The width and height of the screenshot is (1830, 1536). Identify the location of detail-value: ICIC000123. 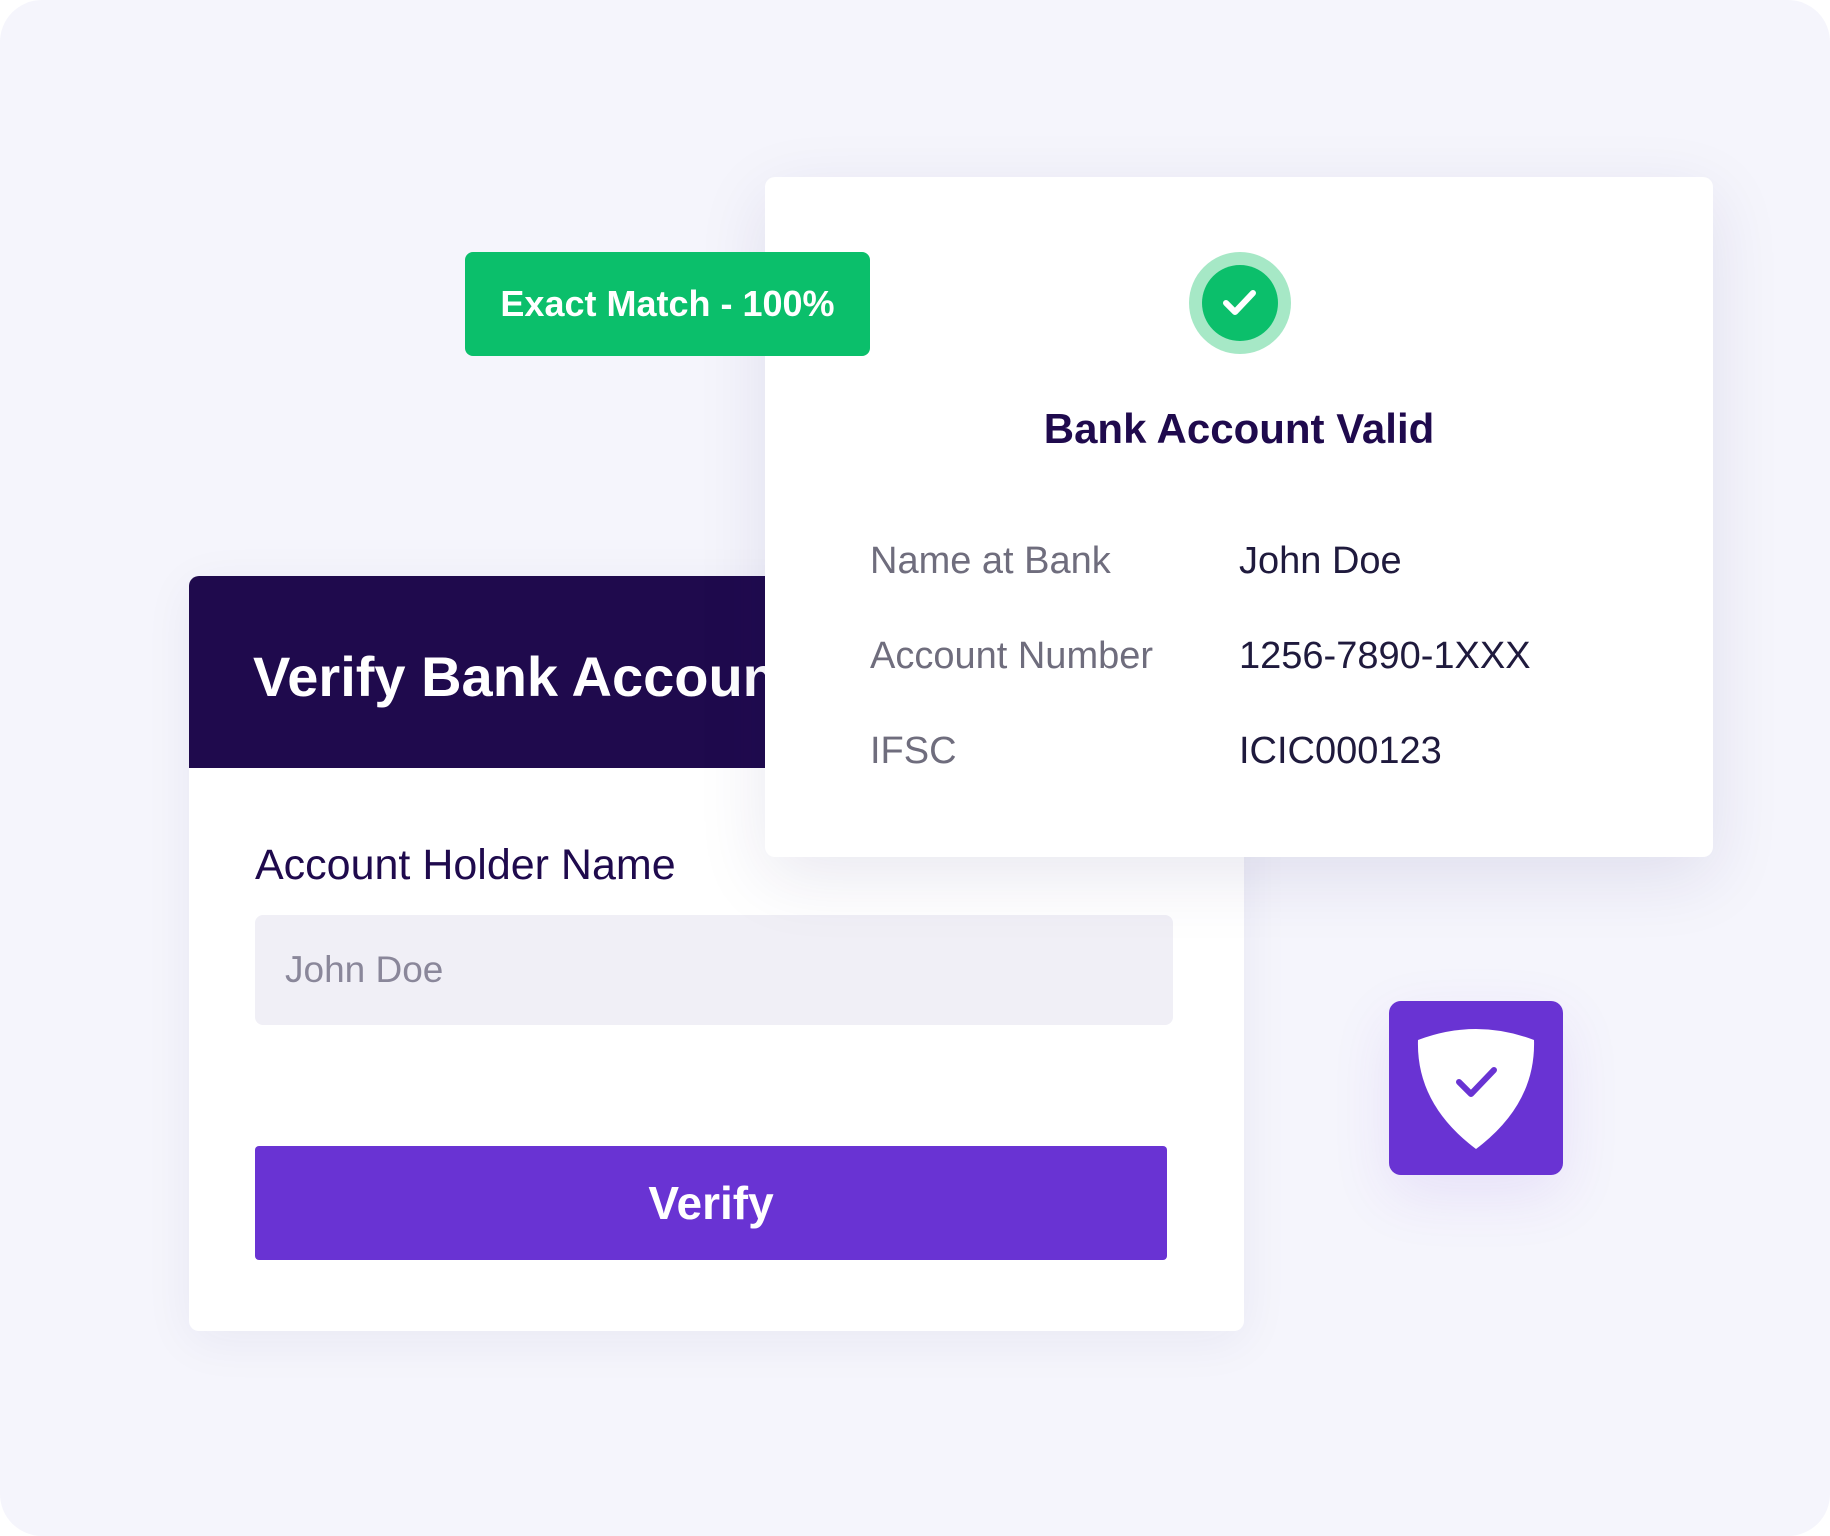
(1340, 751).